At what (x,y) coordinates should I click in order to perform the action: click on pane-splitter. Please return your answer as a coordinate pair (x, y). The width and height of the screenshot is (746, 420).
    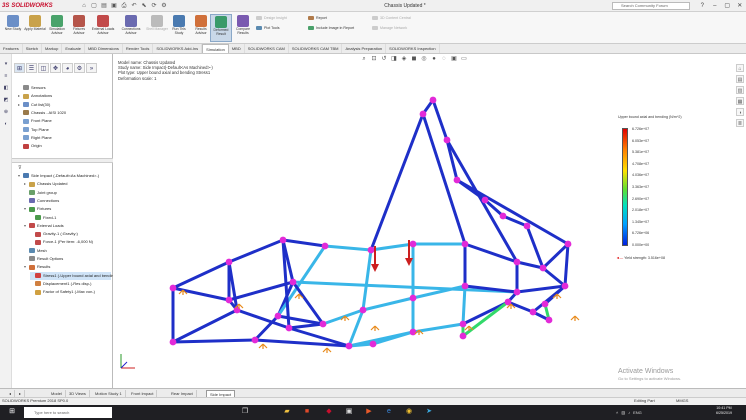
    Looking at the image, I should click on (62, 160).